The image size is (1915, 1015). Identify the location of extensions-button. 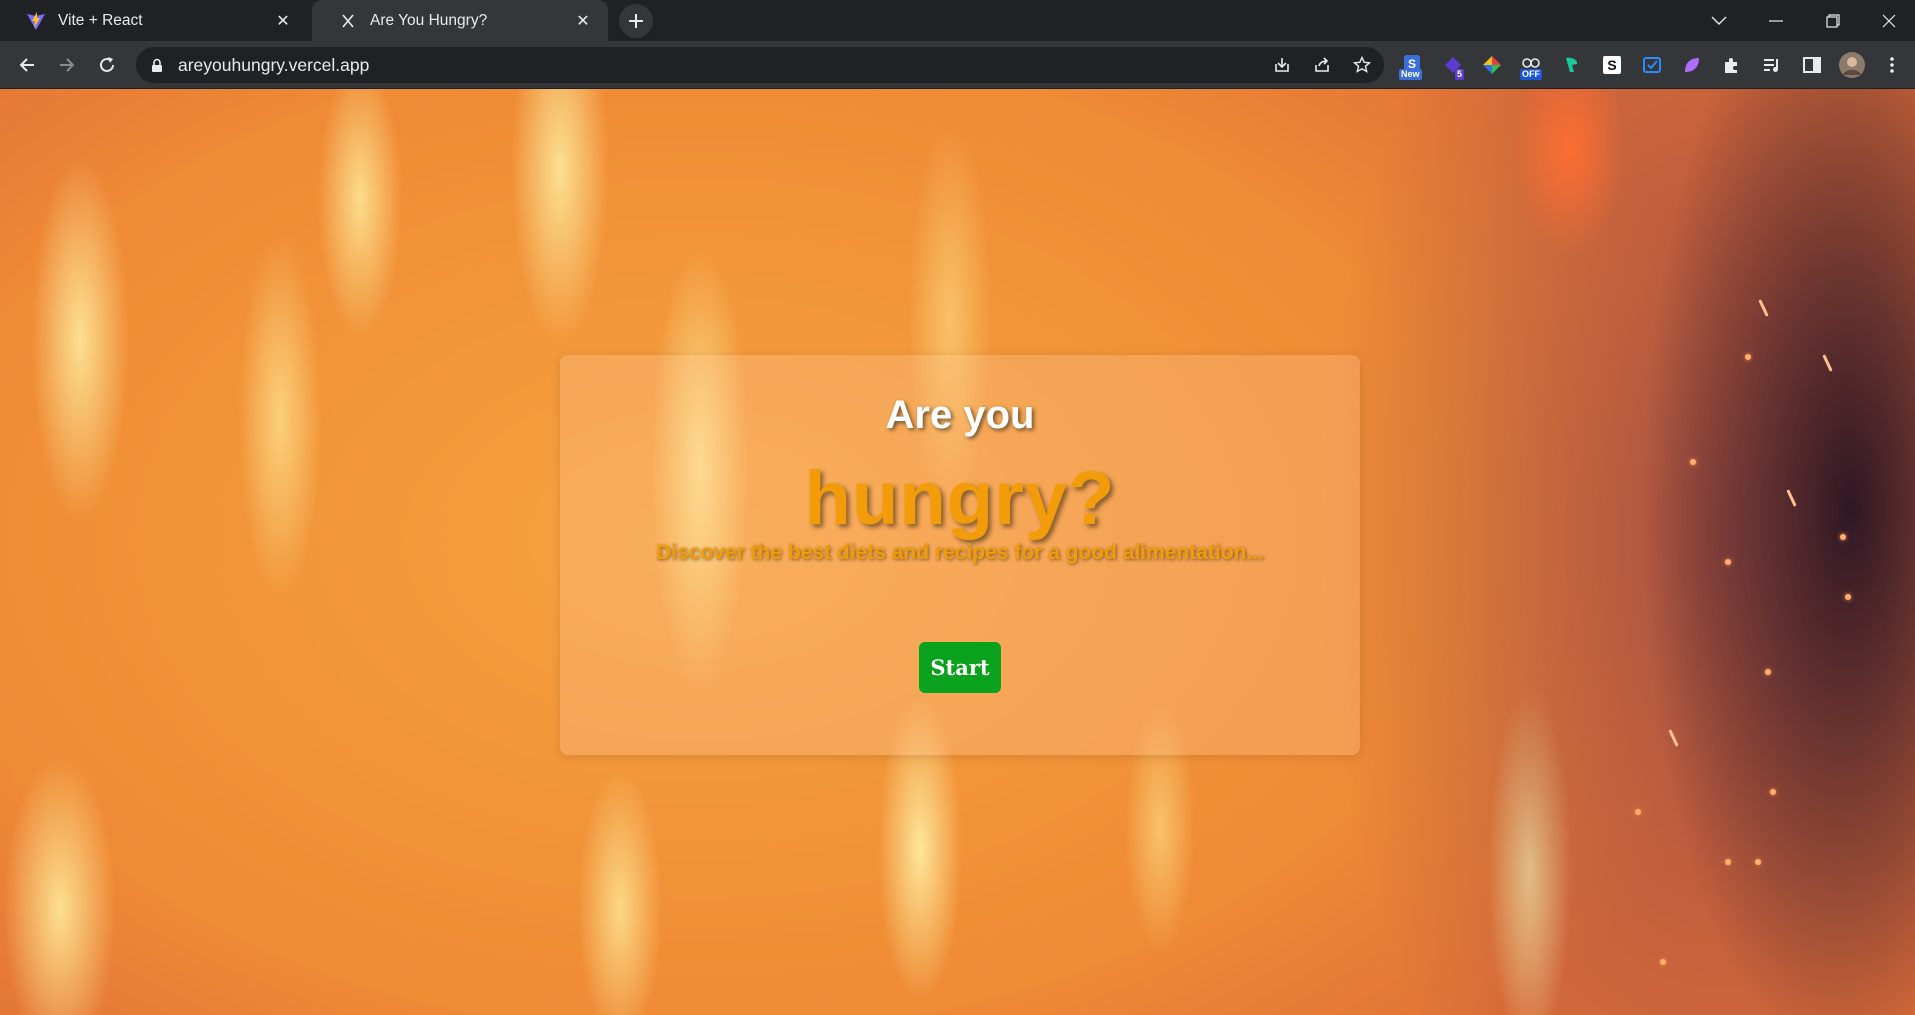
(1732, 65).